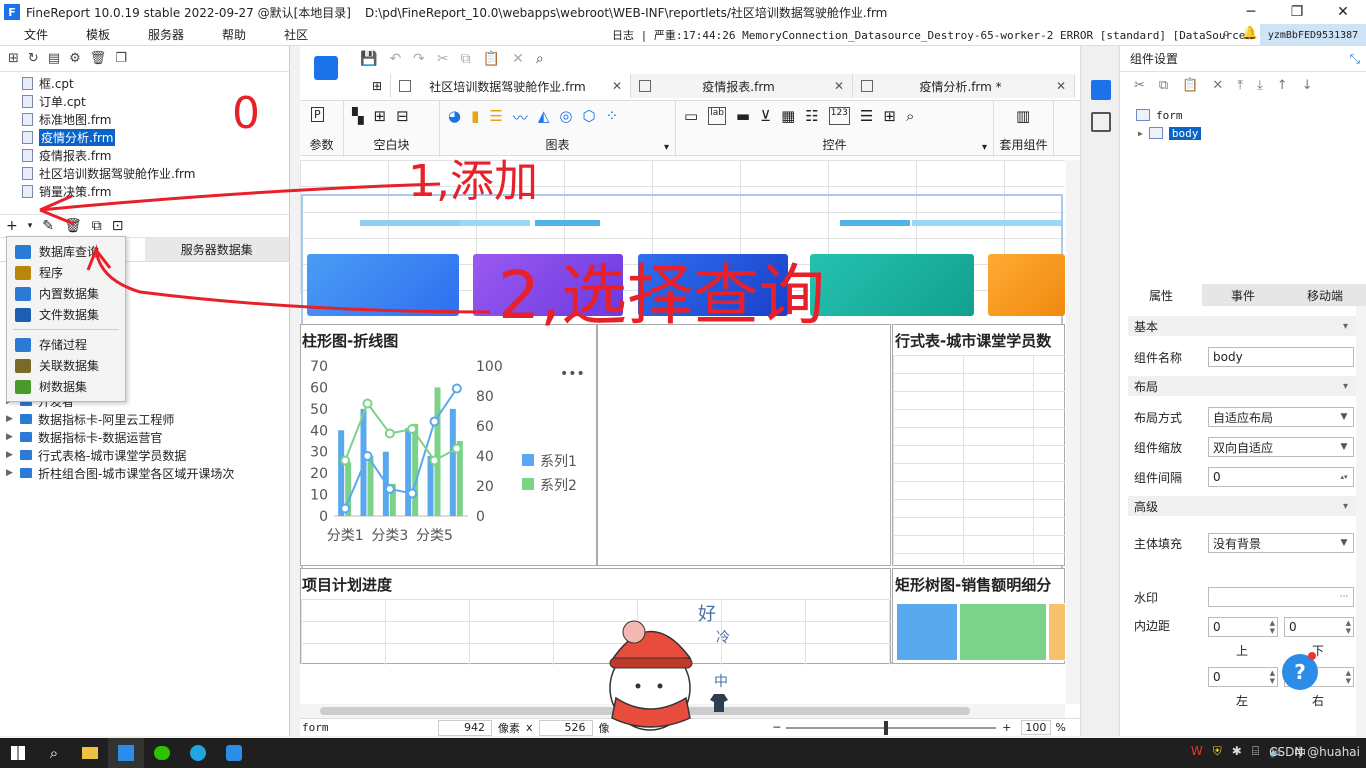  What do you see at coordinates (465, 727) in the screenshot?
I see `width-field: 942` at bounding box center [465, 727].